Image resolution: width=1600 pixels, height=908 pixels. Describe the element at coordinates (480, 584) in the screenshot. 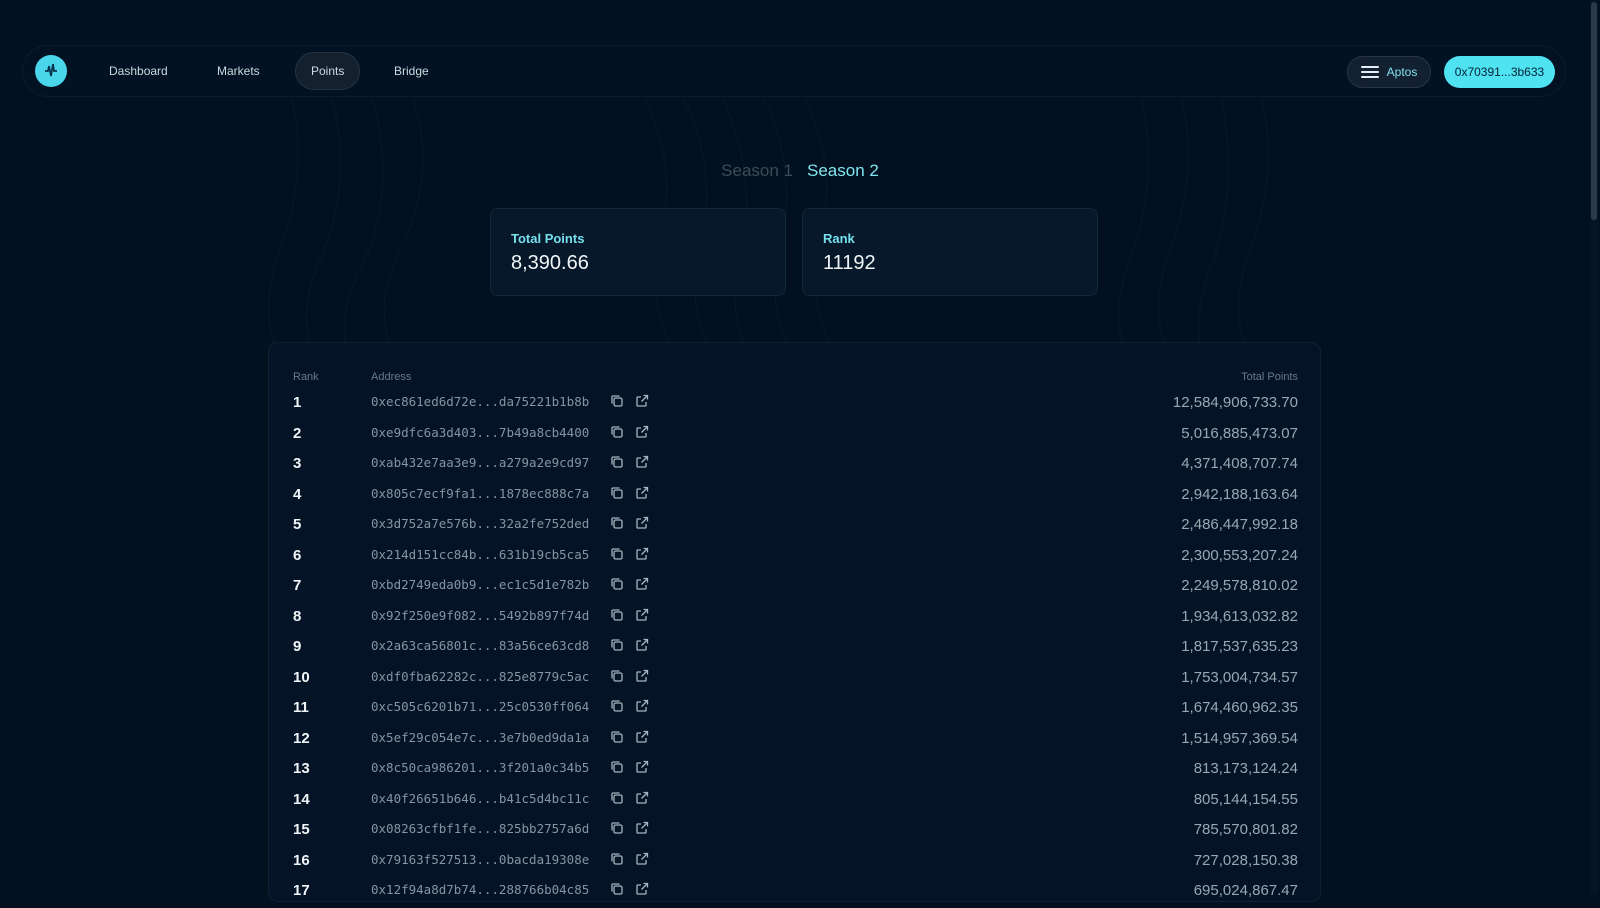

I see `row-address: 0xbd2749eda0b9...ec1c5d1e782b` at that location.